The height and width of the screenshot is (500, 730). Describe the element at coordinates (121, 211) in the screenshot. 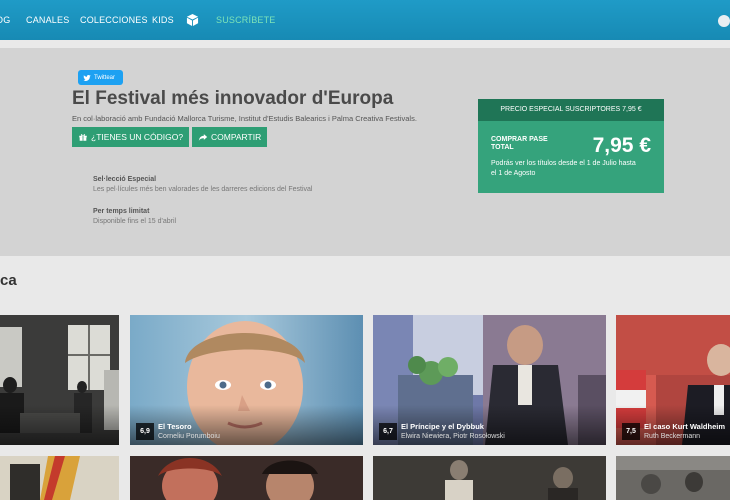

I see `info-label-limited-time: Per temps limitat` at that location.